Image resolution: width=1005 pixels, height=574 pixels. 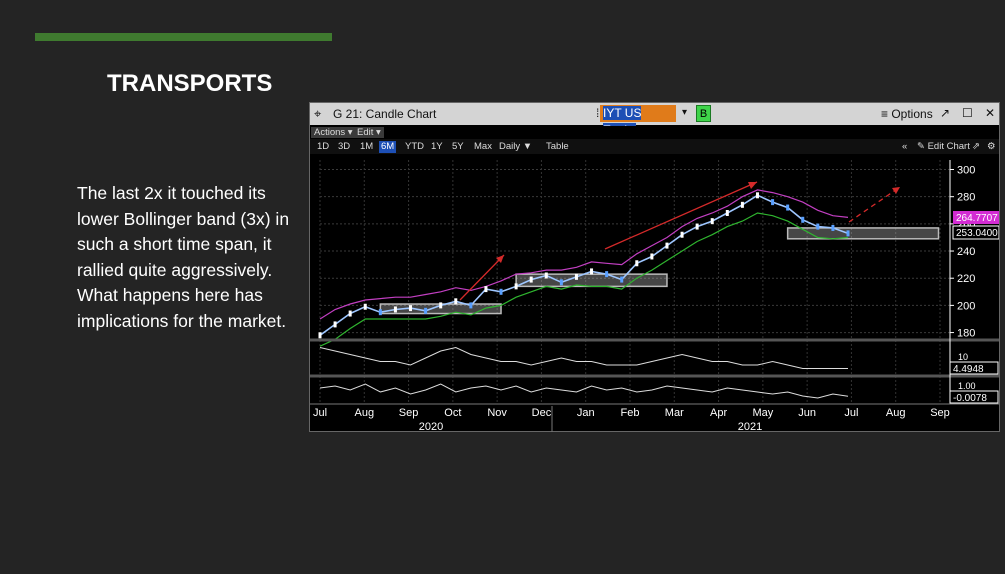 What do you see at coordinates (586, 413) in the screenshot?
I see `month-tick-label: Jan` at bounding box center [586, 413].